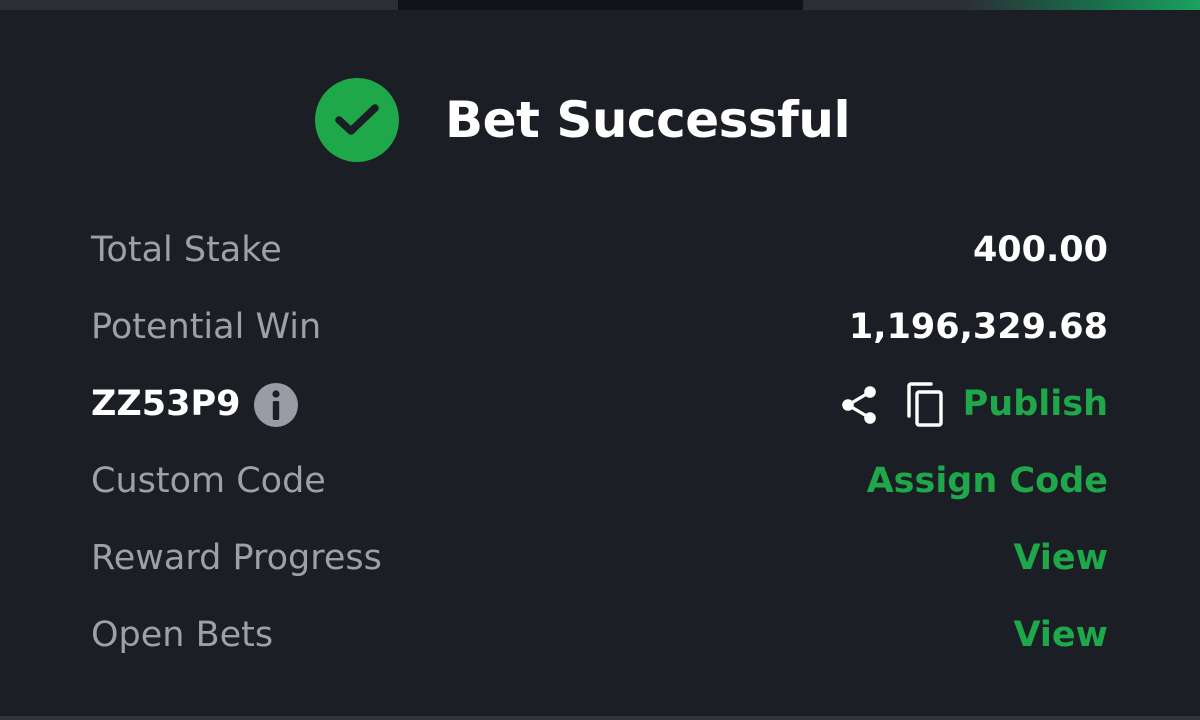 This screenshot has height=720, width=1200. I want to click on total-stake-row: Total Stake 400.00, so click(599, 250).